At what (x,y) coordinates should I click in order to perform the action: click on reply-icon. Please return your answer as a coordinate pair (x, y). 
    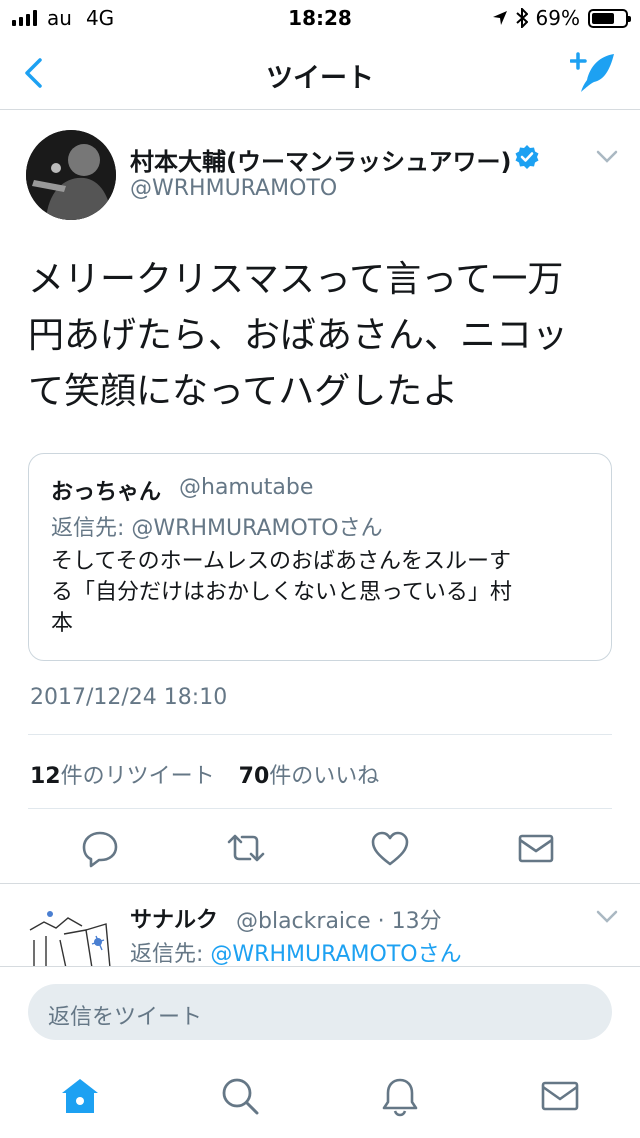
    Looking at the image, I should click on (100, 848).